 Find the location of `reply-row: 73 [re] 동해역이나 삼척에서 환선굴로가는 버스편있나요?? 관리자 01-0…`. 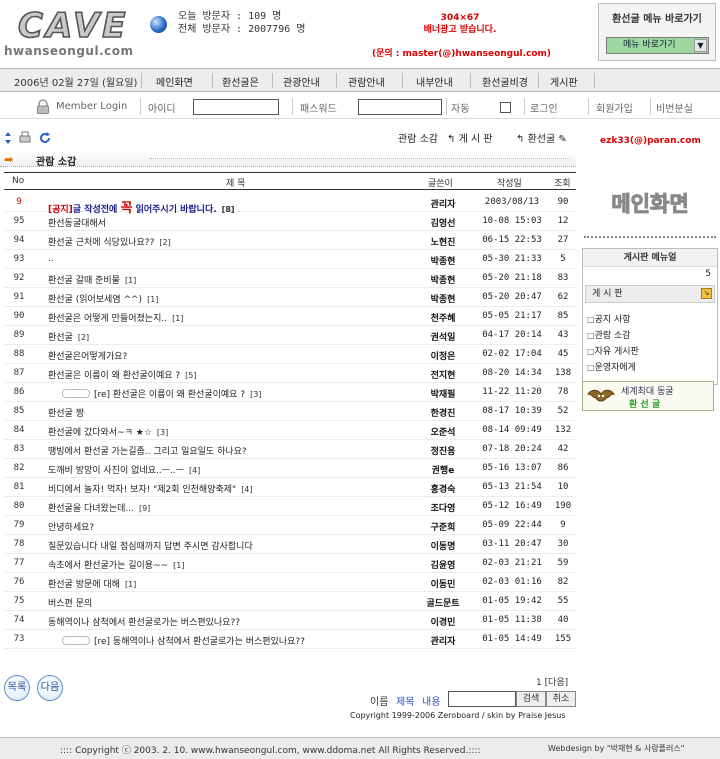

reply-row: 73 [re] 동해역이나 삼척에서 환선굴로가는 버스편있나요?? 관리자 01-0… is located at coordinates (290, 639).